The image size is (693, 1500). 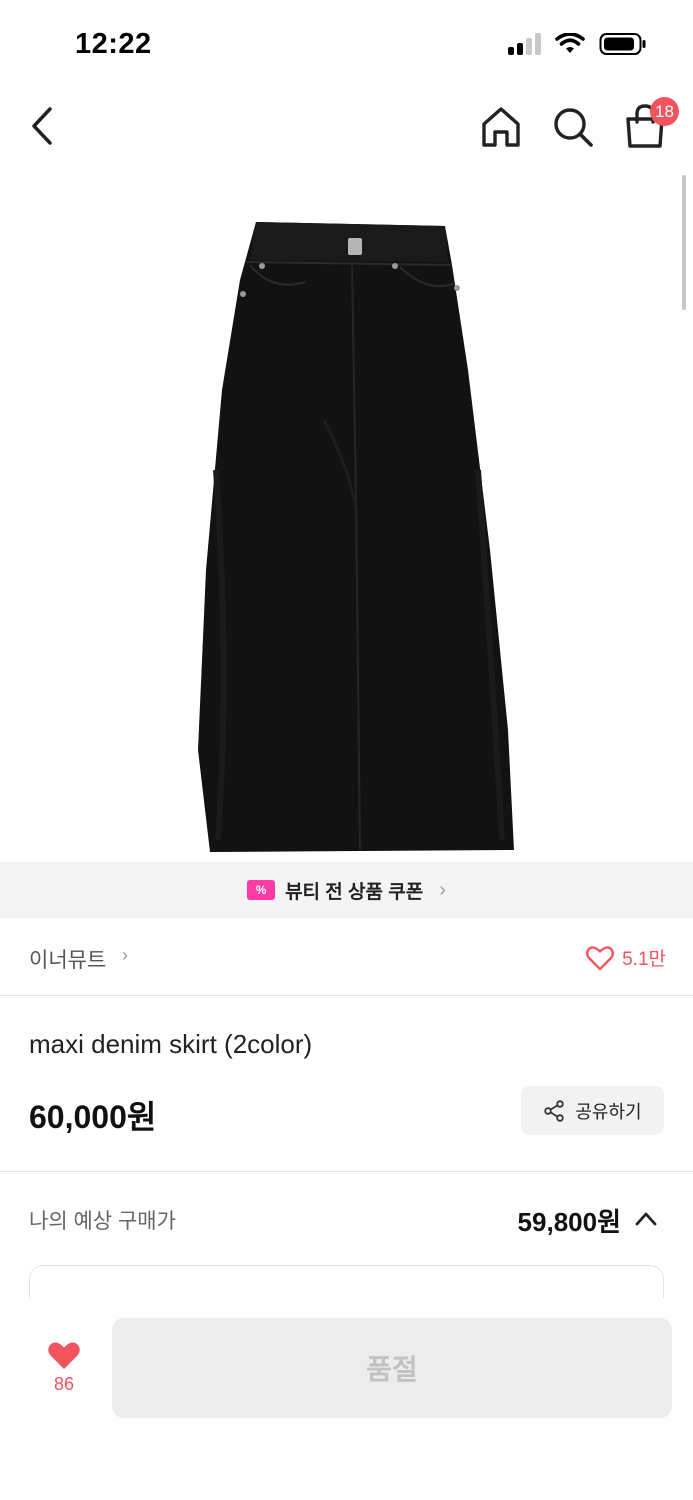 What do you see at coordinates (64, 1355) in the screenshot?
I see `heart-filled-icon` at bounding box center [64, 1355].